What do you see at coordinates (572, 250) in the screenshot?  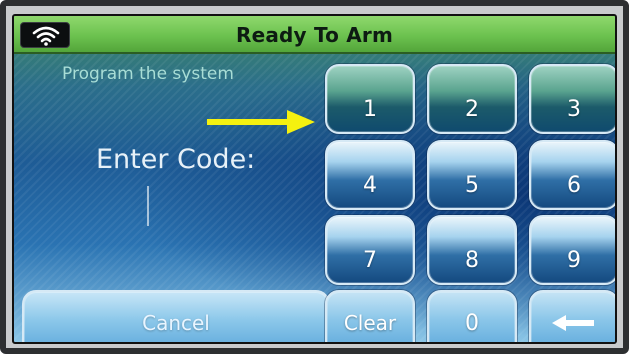 I see `key-9: 9` at bounding box center [572, 250].